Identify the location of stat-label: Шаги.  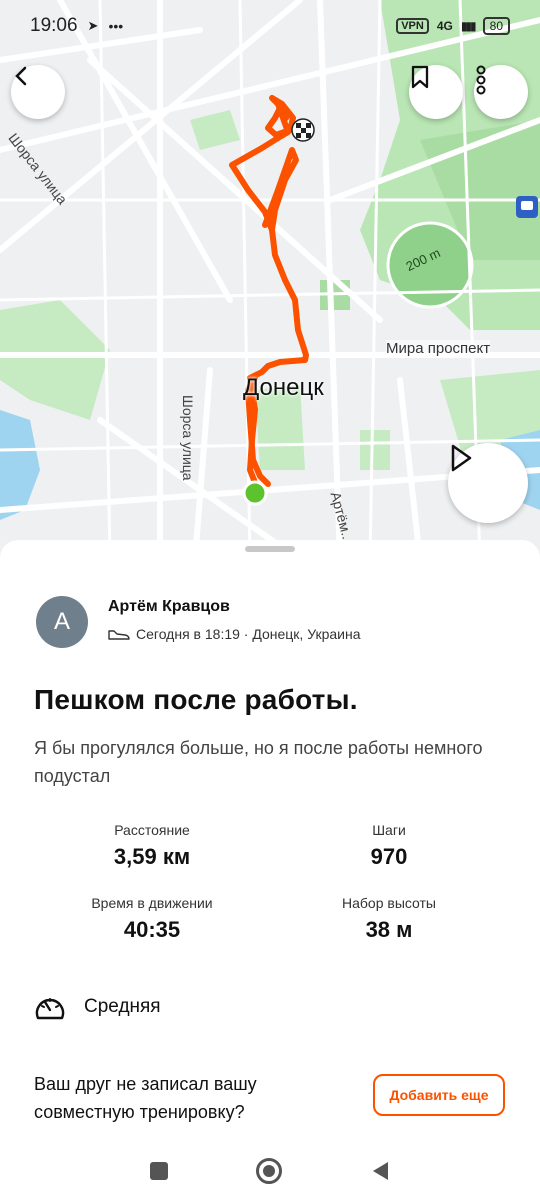
(389, 830).